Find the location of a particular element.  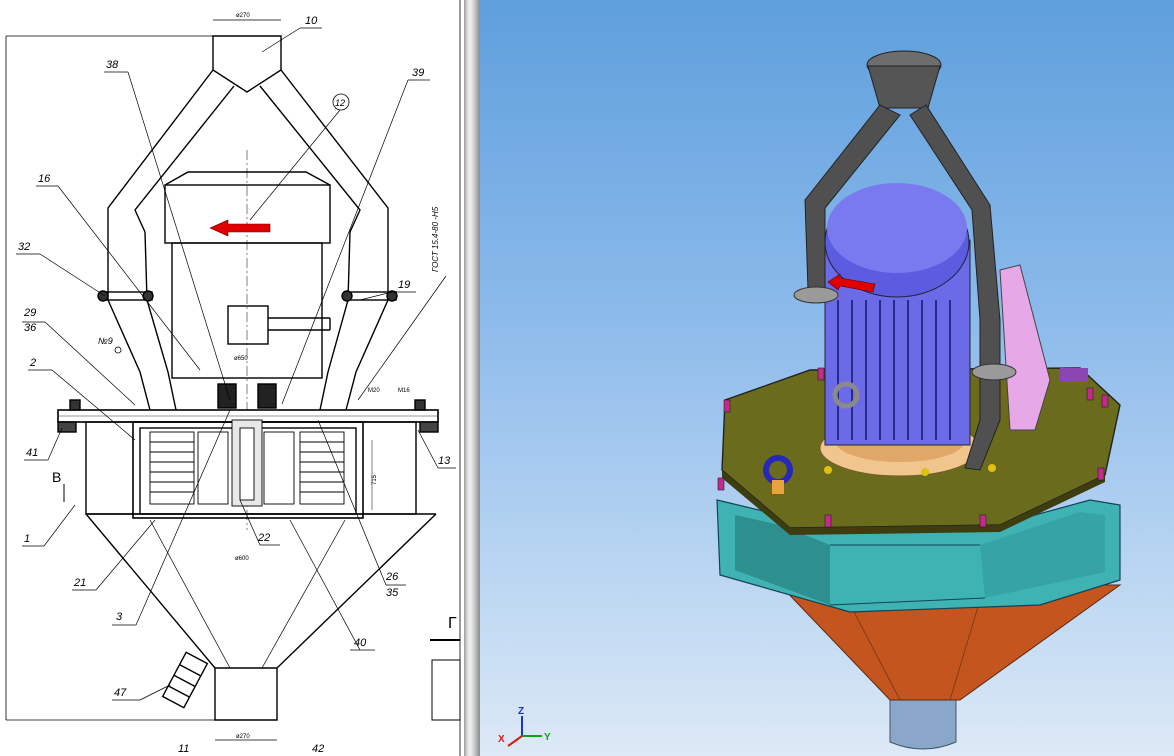

dim-height: 715 is located at coordinates (375, 479).